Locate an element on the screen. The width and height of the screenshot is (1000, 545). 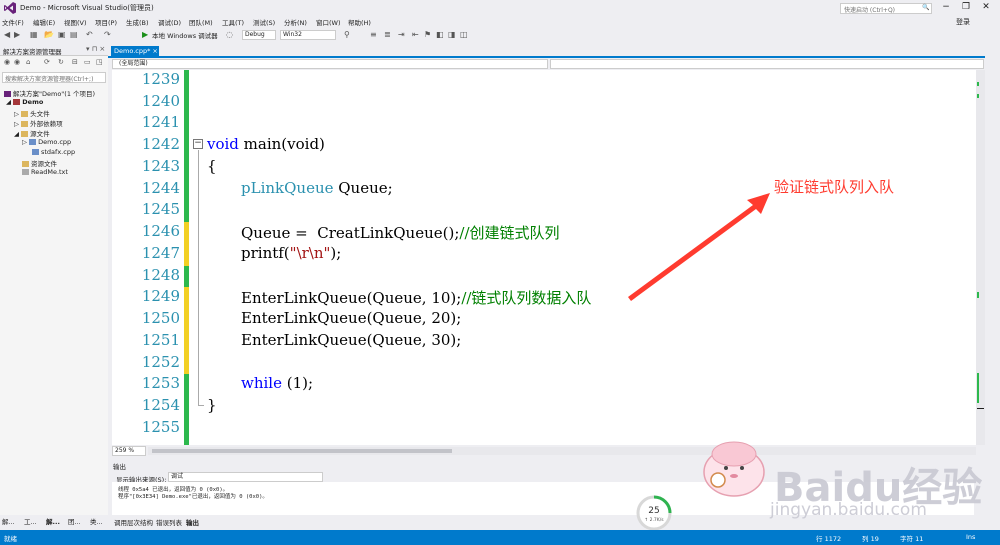
solution-search-input: 搜索解决方案资源管理器(Ctrl+;) is located at coordinates (54, 77).